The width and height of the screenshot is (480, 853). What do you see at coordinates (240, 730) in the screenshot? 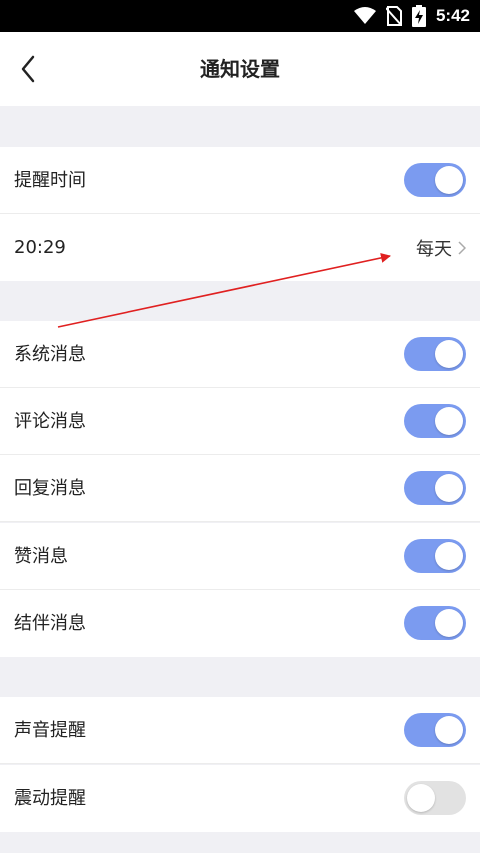
I see `setting-row-sound: 声音提醒` at bounding box center [240, 730].